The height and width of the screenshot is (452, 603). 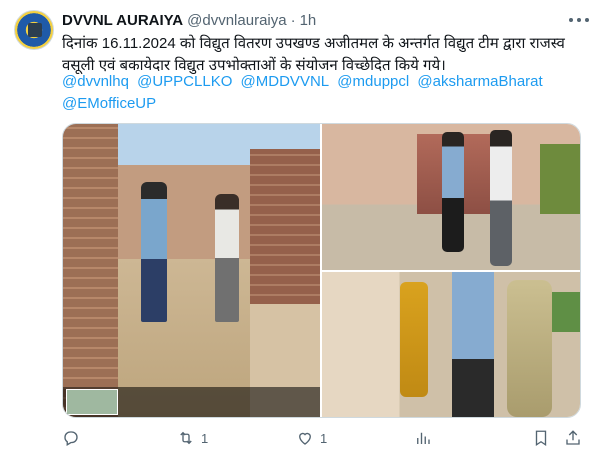 I want to click on gps-map-thumbnail, so click(x=92, y=402).